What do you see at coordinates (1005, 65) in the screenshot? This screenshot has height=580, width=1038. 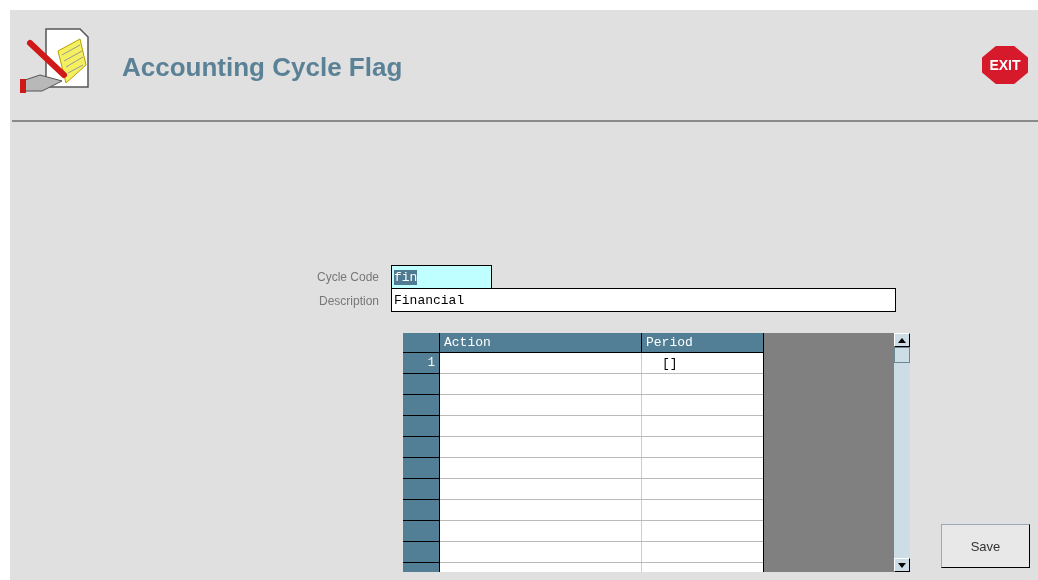 I see `exit-button: EXIT` at bounding box center [1005, 65].